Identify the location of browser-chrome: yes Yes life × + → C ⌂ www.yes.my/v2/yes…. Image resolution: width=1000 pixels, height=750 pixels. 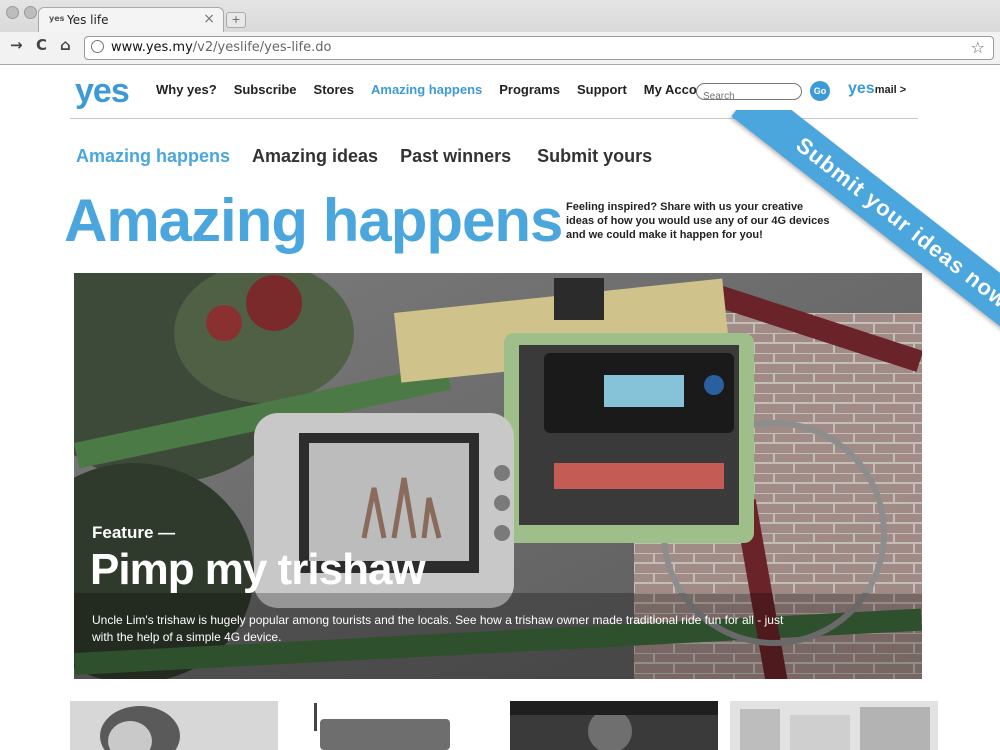
(500, 32).